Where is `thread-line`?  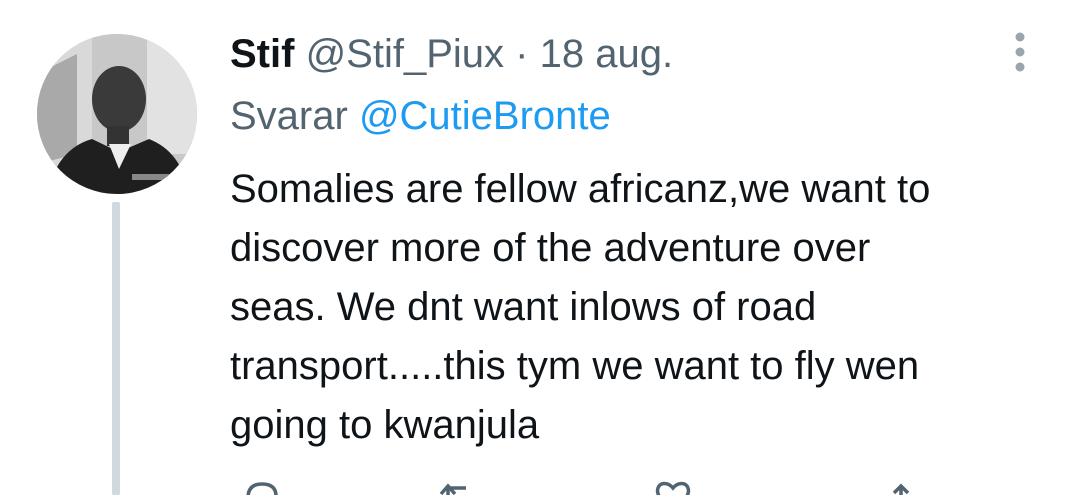
thread-line is located at coordinates (116, 348).